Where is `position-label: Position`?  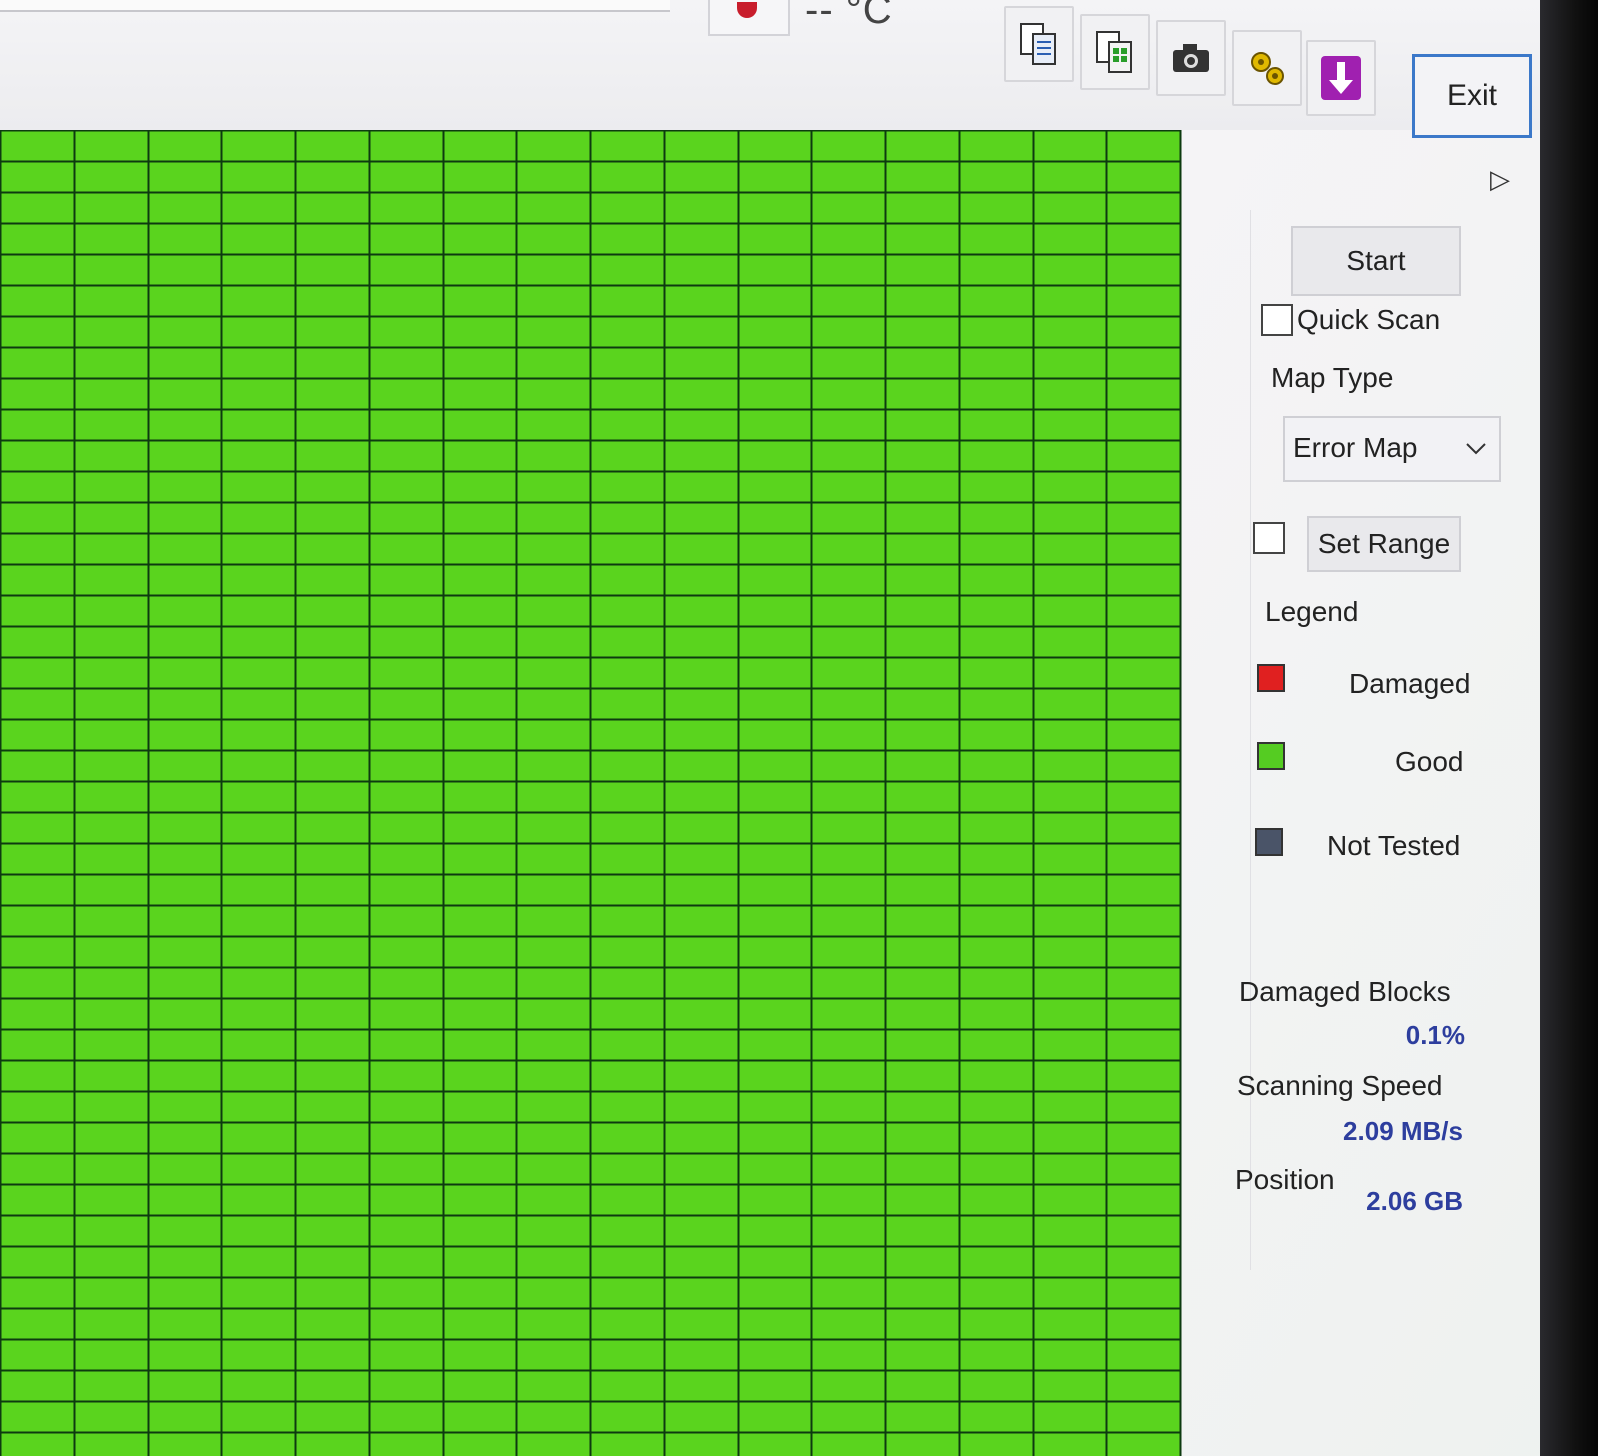
position-label: Position is located at coordinates (1285, 1179).